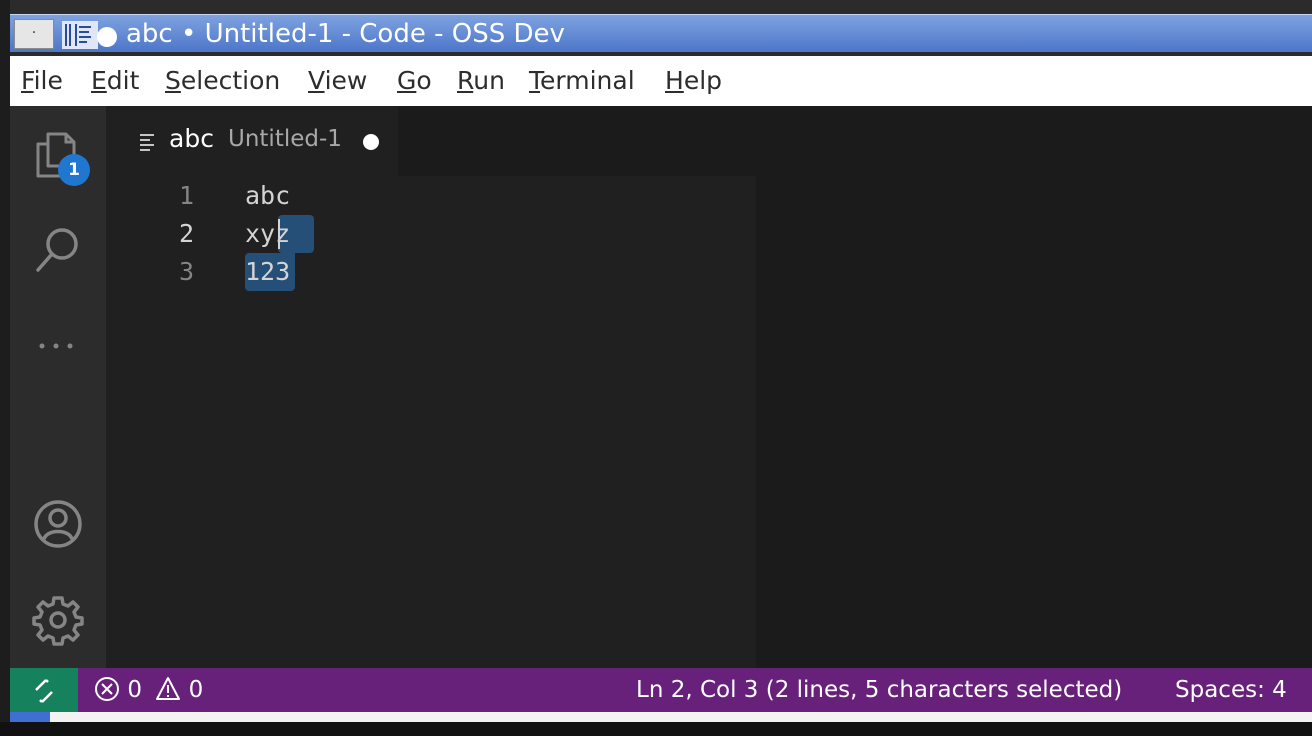 This screenshot has width=1312, height=736. What do you see at coordinates (656, 729) in the screenshot?
I see `screen-bottom-edge` at bounding box center [656, 729].